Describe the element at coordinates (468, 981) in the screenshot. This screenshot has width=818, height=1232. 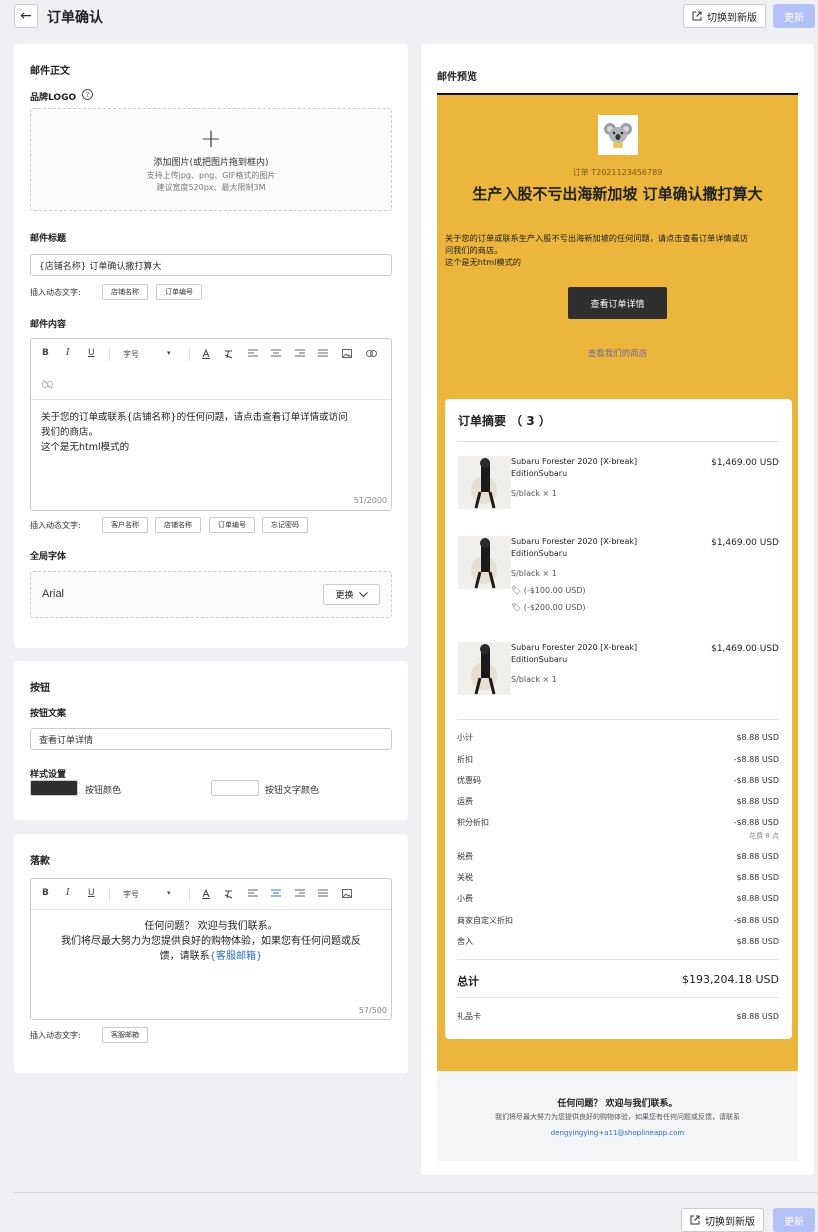
I see `total-label: 总计` at that location.